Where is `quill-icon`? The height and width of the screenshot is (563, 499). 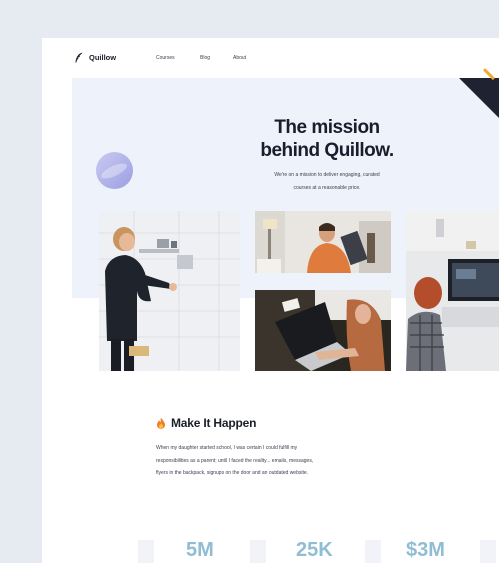 quill-icon is located at coordinates (79, 57).